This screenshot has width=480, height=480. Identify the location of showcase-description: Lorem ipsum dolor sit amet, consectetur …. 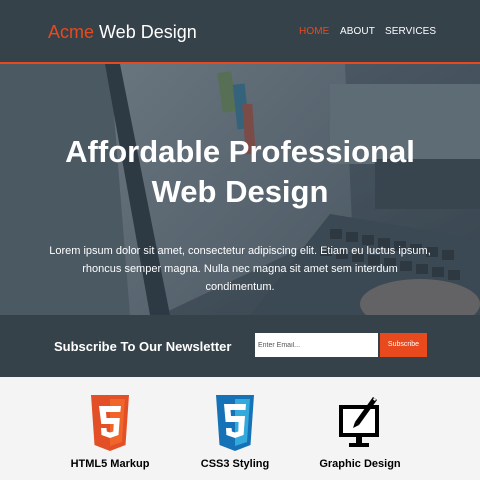
(240, 269).